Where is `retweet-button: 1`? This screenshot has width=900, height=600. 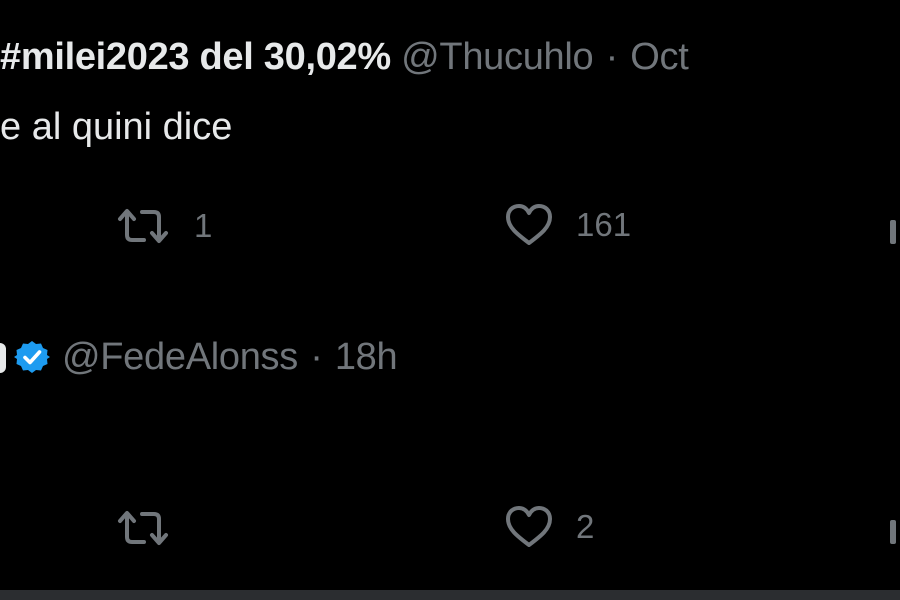
retweet-button: 1 is located at coordinates (163, 226).